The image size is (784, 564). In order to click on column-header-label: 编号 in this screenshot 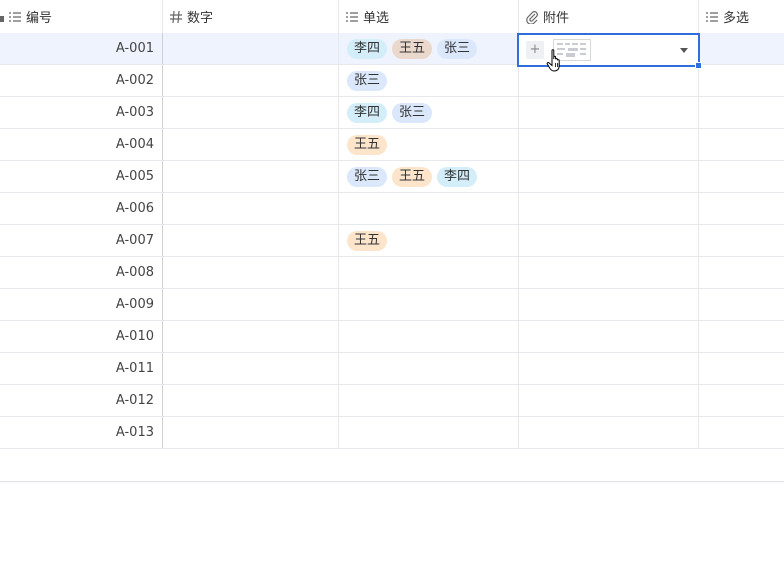, I will do `click(39, 18)`.